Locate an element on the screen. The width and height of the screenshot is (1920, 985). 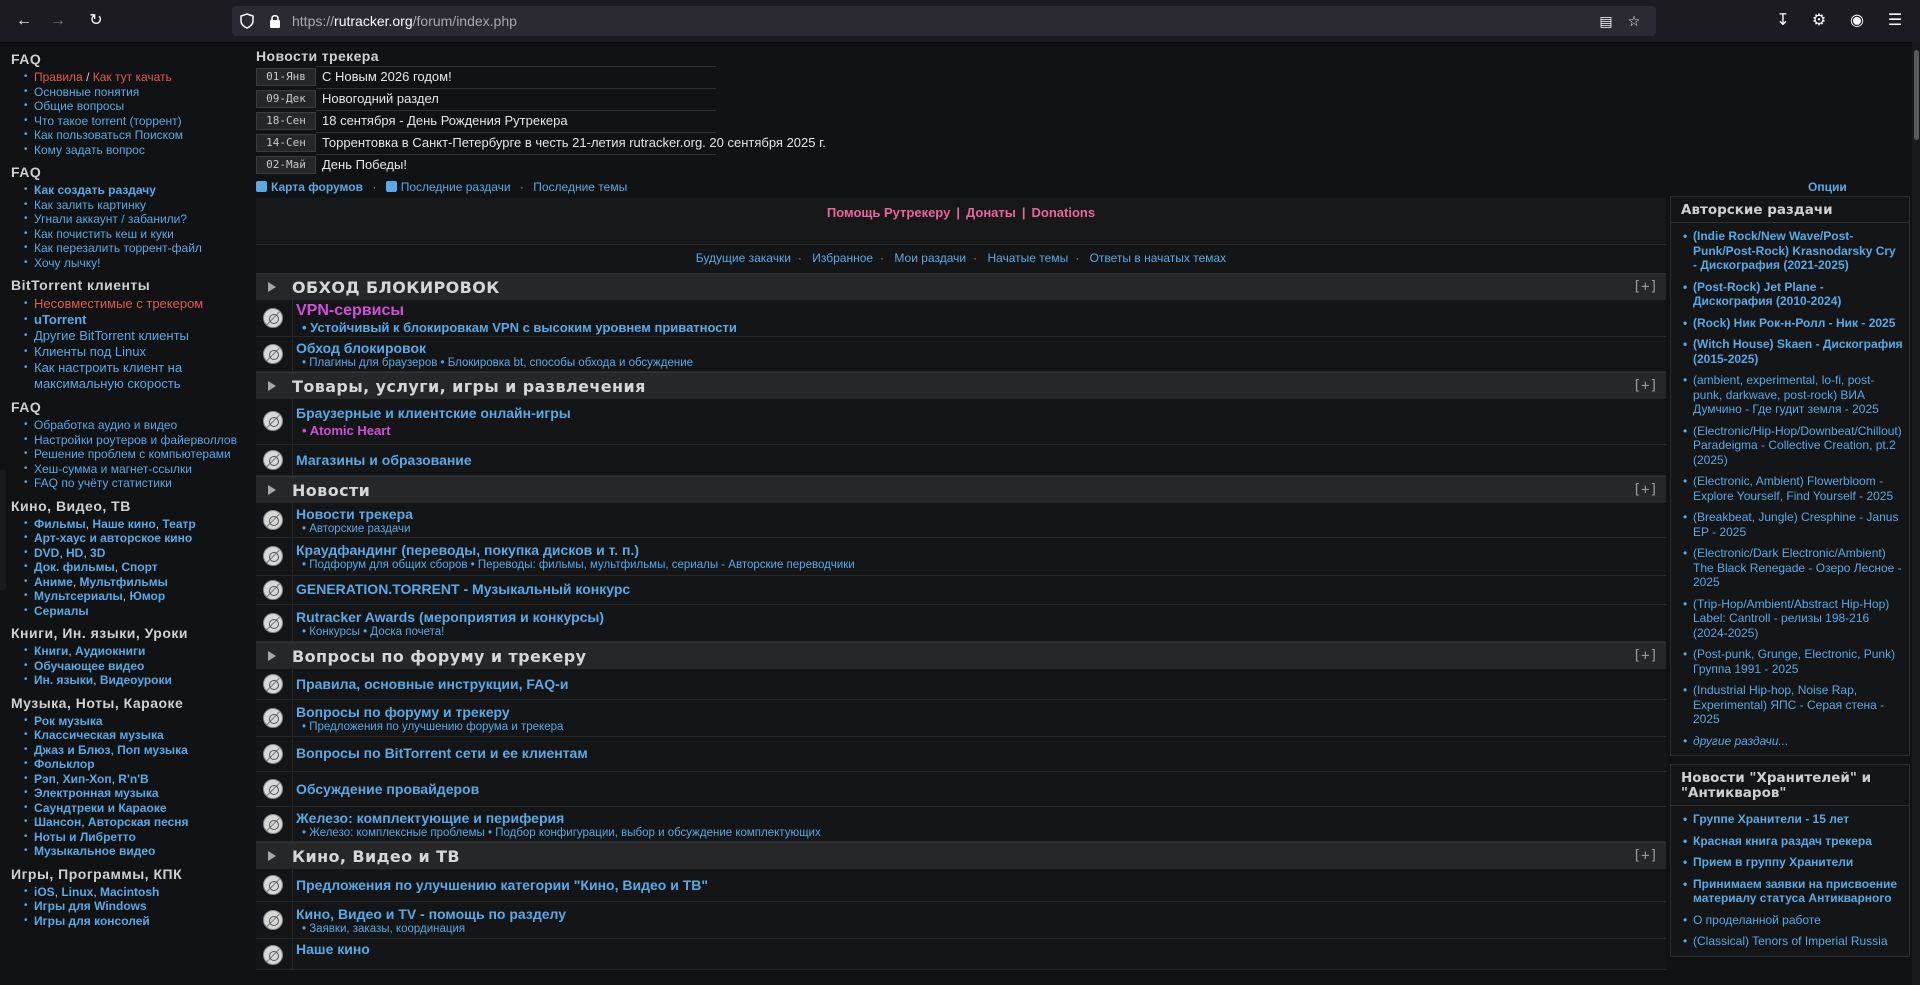
forum-link: Вопросы по BitTorrent сети и ее клиентам is located at coordinates (442, 753).